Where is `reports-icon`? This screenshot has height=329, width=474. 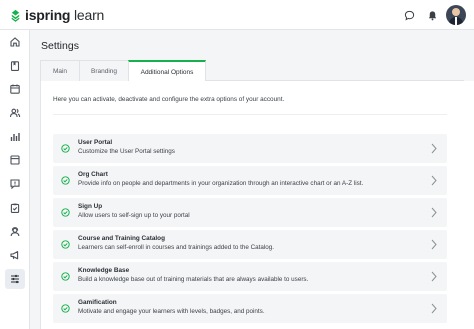 reports-icon is located at coordinates (15, 137).